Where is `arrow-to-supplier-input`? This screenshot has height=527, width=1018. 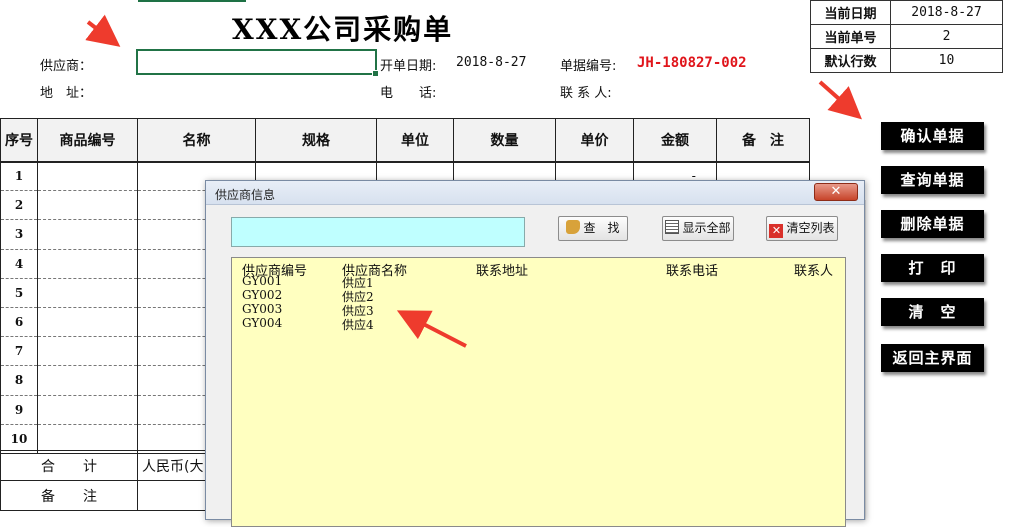
arrow-to-supplier-input is located at coordinates (103, 30).